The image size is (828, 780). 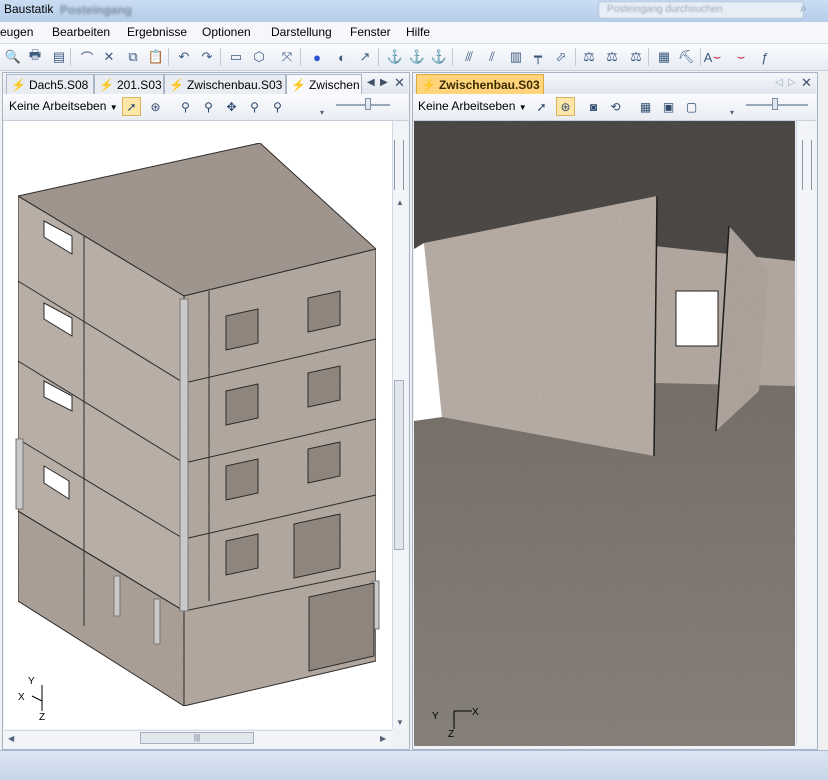 I want to click on load2-icon: ⚓, so click(x=417, y=57).